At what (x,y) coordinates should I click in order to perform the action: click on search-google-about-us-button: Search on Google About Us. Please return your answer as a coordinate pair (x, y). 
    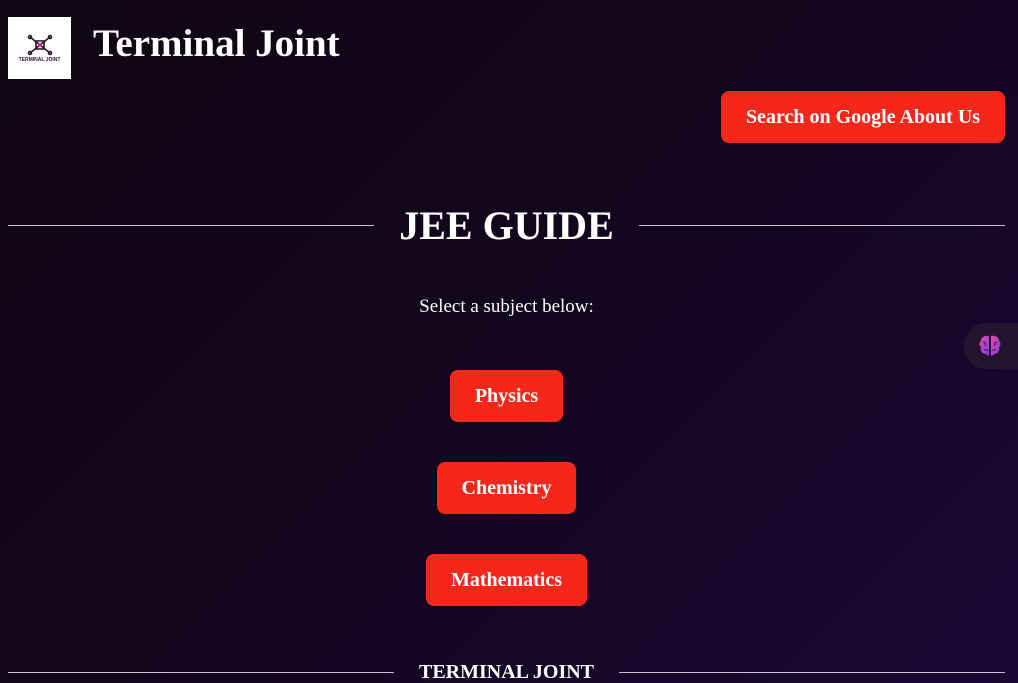
    Looking at the image, I should click on (863, 117).